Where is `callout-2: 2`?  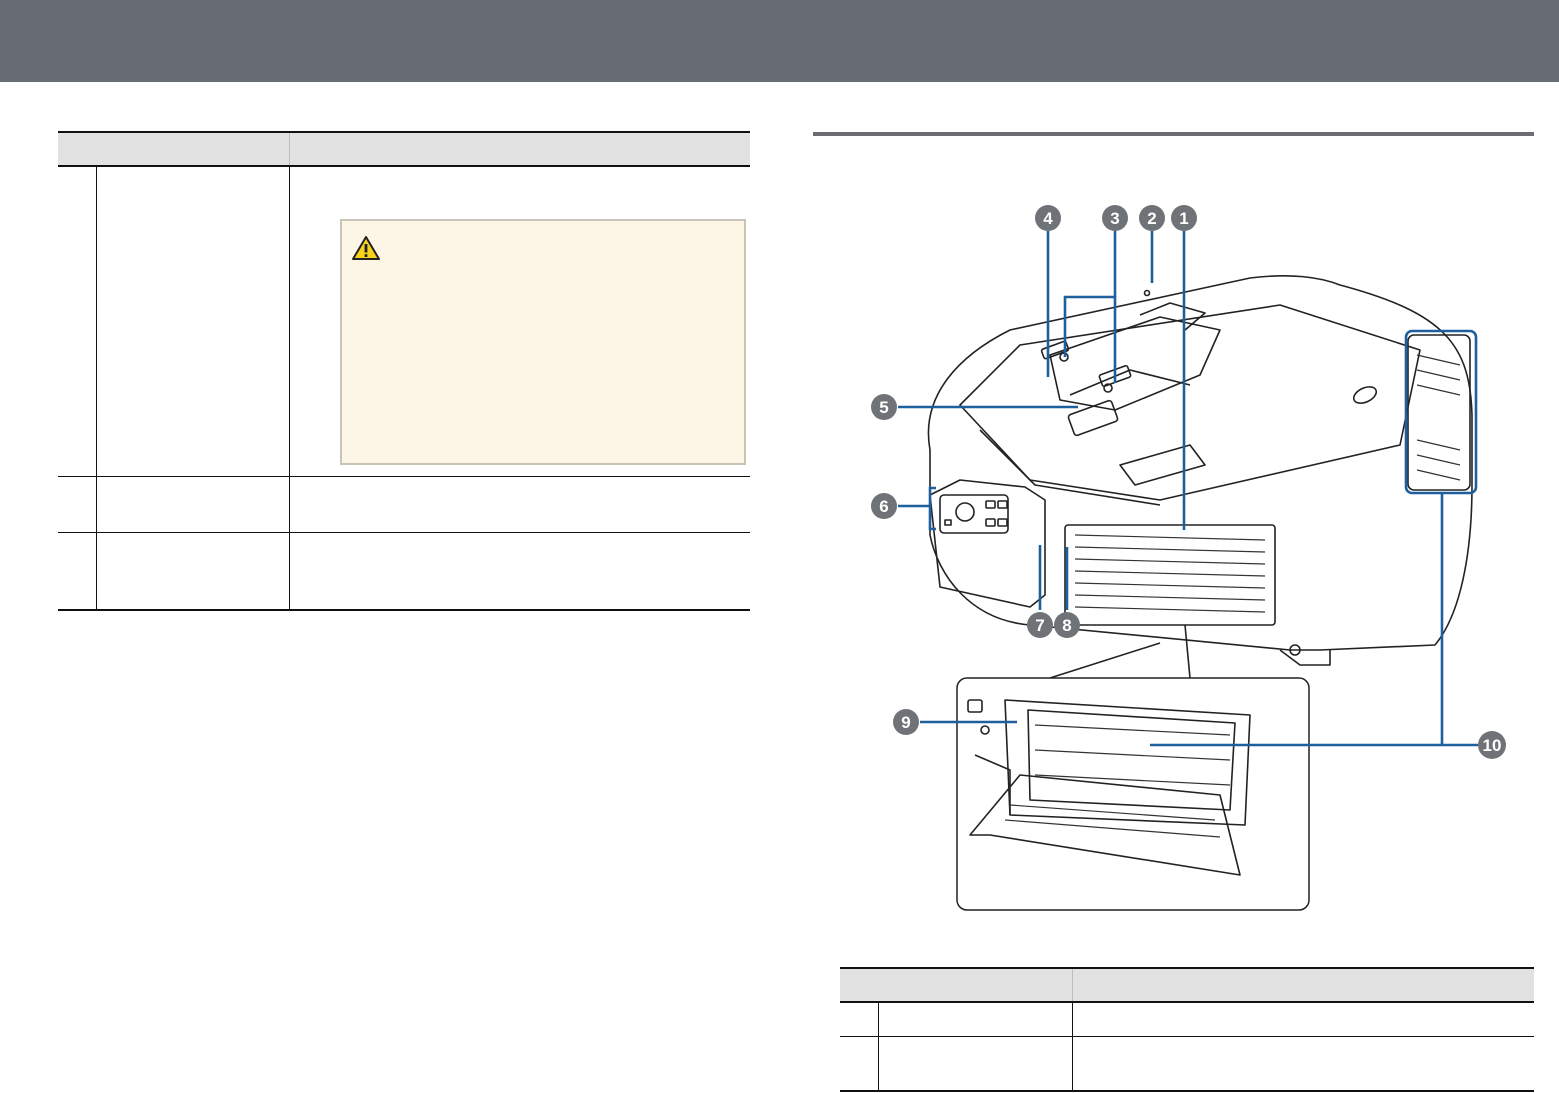
callout-2: 2 is located at coordinates (1152, 218).